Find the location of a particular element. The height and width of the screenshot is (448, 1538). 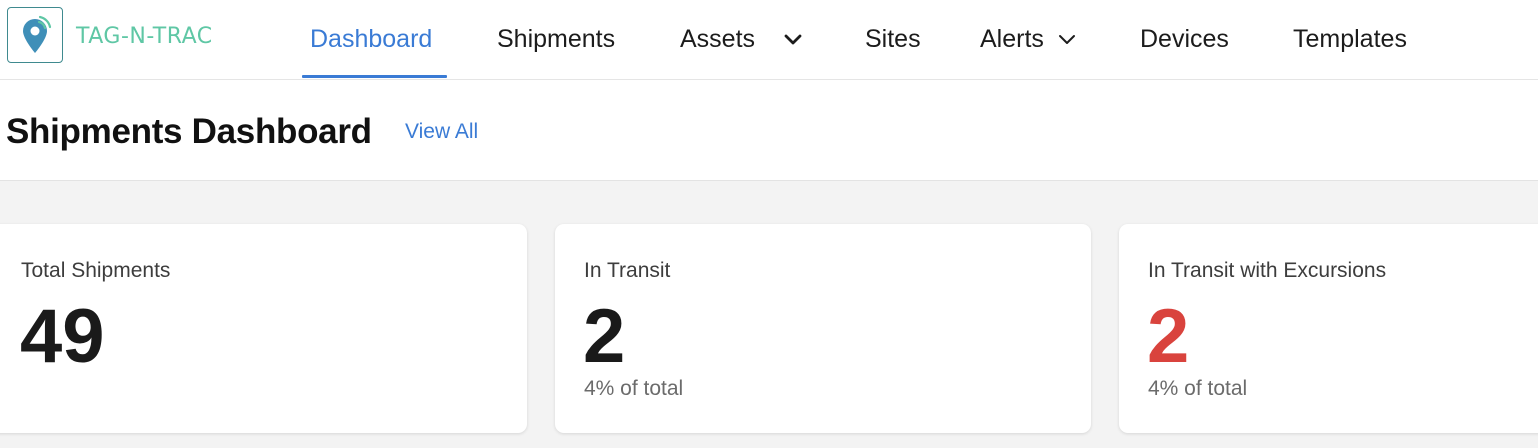

brand-name: TAG-N-TRAC is located at coordinates (144, 36).